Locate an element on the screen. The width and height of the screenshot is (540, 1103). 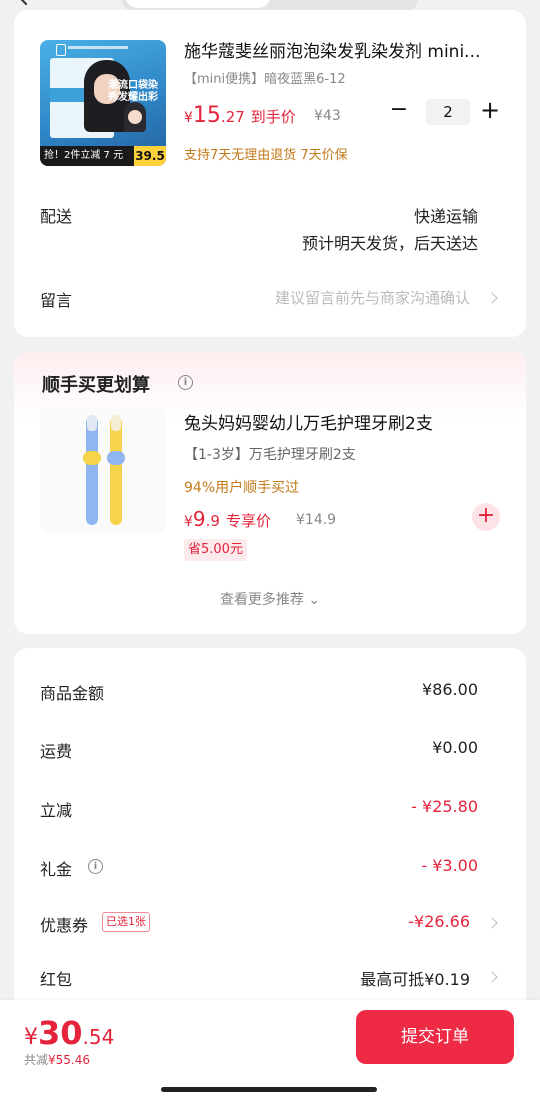
summary-value-gift: - ¥3.00 is located at coordinates (449, 865).